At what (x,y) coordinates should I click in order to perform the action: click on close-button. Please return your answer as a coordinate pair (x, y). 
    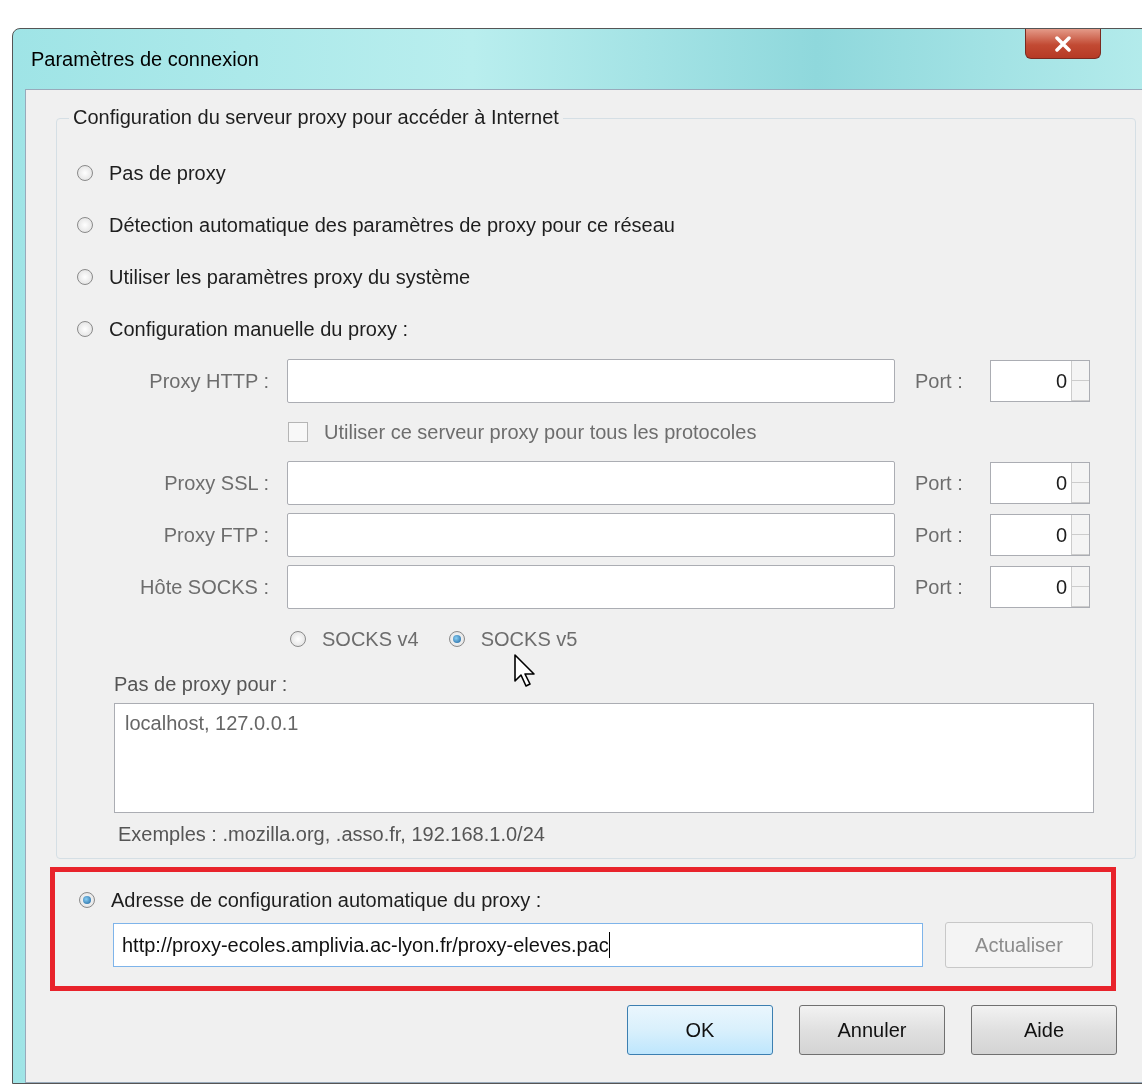
    Looking at the image, I should click on (1063, 44).